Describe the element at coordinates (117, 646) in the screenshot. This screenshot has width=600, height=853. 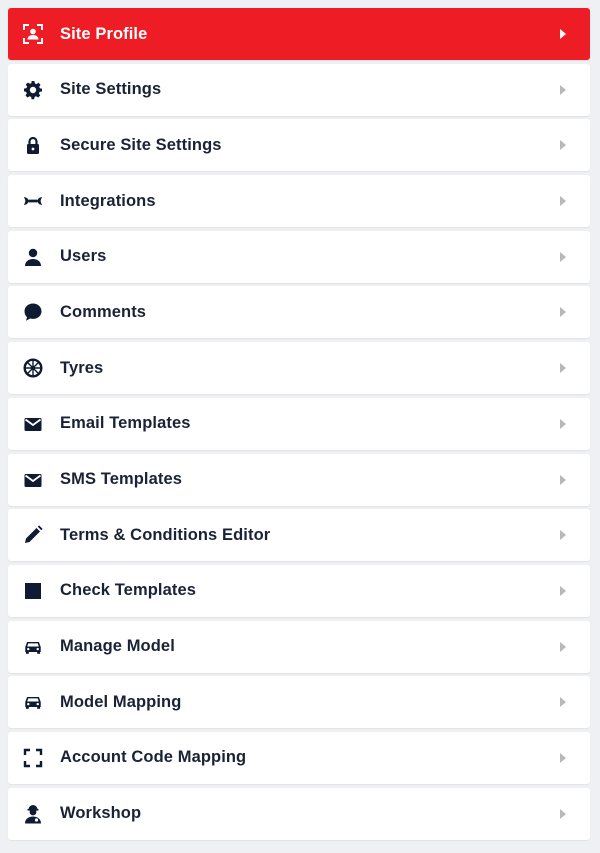
I see `menu-item-label: Manage Model` at that location.